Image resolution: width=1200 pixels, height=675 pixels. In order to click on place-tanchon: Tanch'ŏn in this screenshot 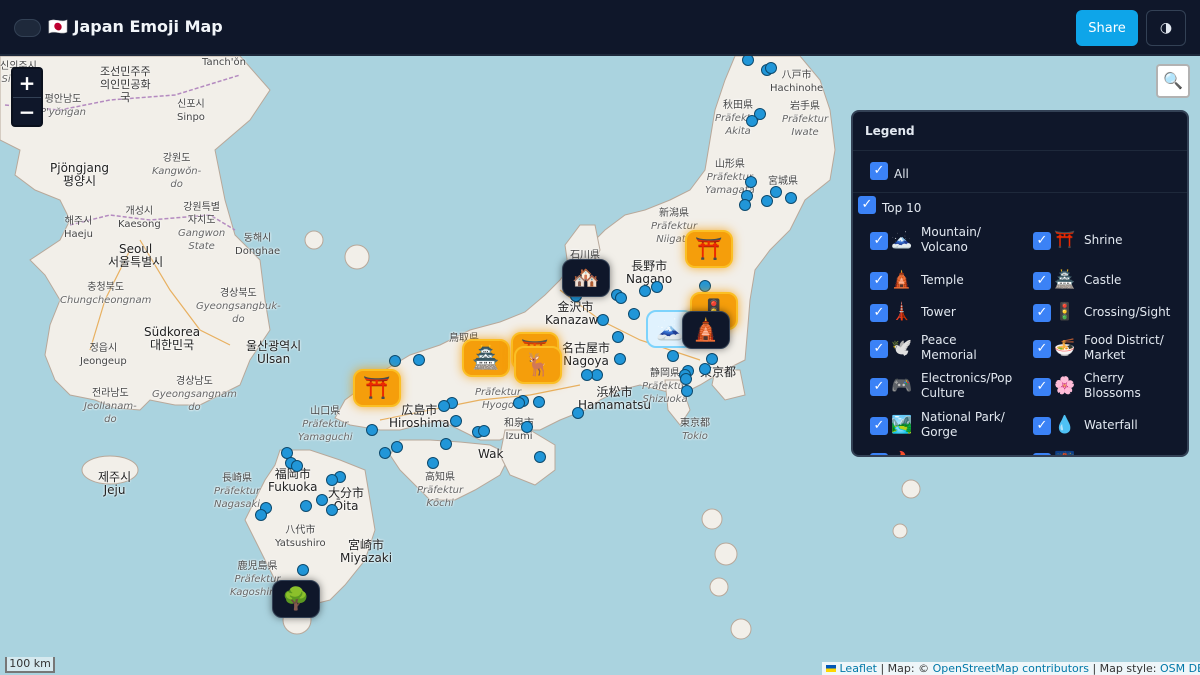, I will do `click(224, 62)`.